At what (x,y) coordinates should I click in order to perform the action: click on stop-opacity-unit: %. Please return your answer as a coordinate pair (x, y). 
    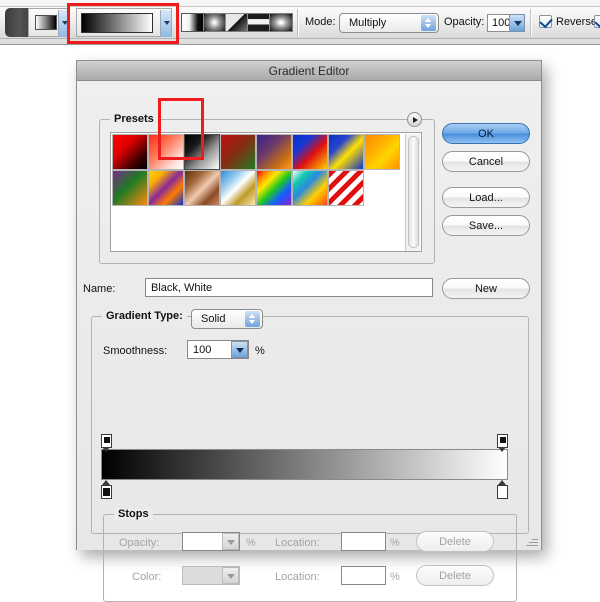
    Looking at the image, I should click on (251, 543).